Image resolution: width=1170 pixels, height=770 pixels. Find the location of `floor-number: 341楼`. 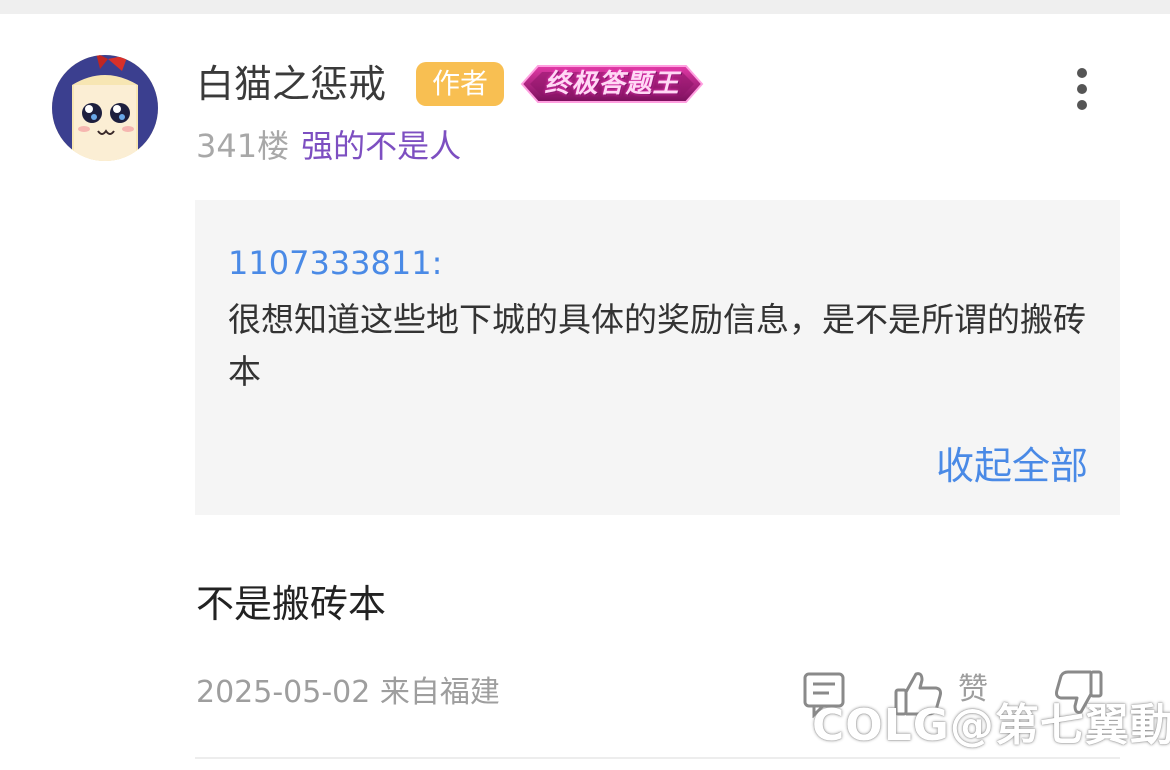

floor-number: 341楼 is located at coordinates (243, 146).